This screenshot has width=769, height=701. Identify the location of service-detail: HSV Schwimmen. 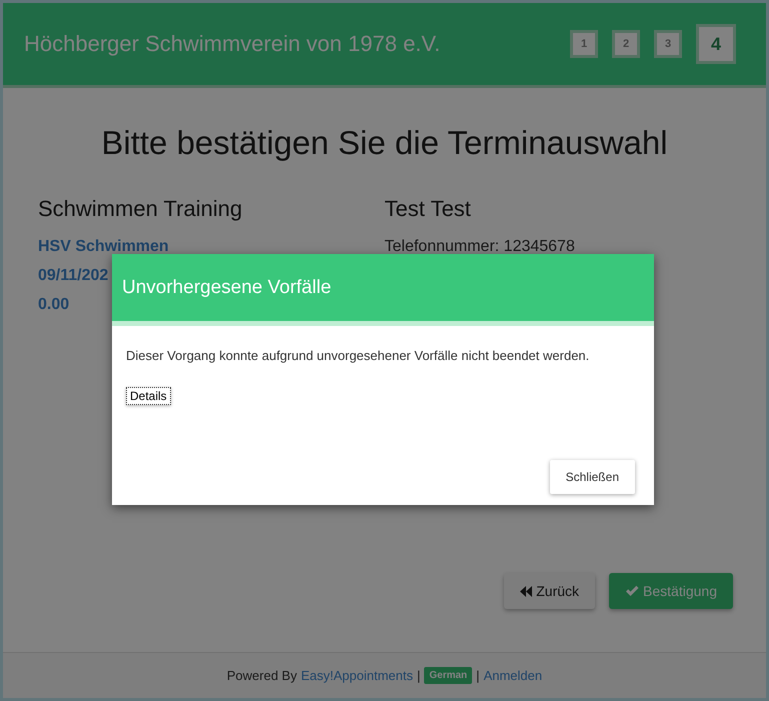
(103, 247).